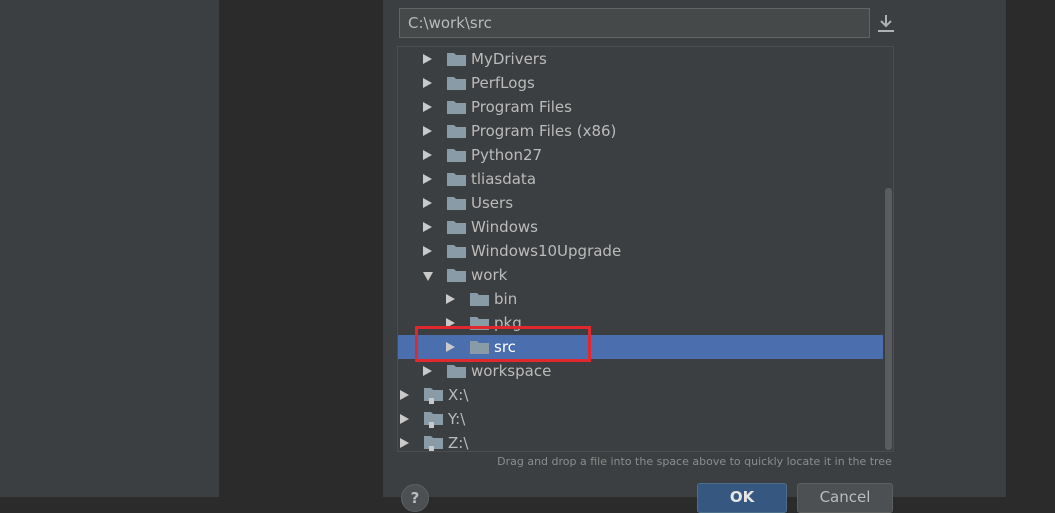 The height and width of the screenshot is (513, 1055). Describe the element at coordinates (640, 107) in the screenshot. I see `tree-item: Program Files` at that location.